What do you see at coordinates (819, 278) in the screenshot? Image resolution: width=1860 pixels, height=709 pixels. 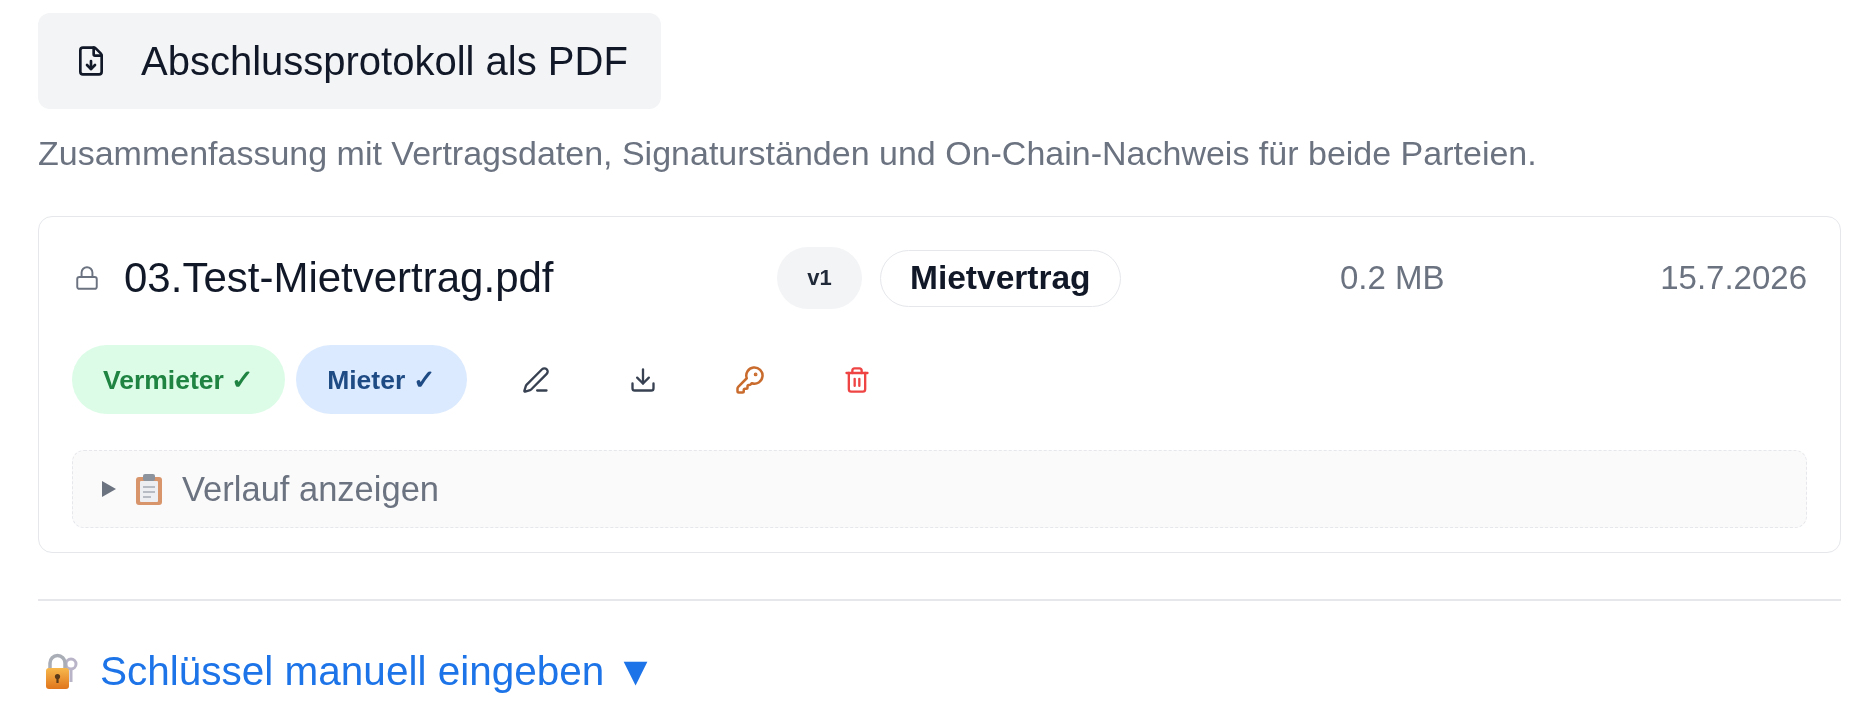 I see `version-badge: v1` at bounding box center [819, 278].